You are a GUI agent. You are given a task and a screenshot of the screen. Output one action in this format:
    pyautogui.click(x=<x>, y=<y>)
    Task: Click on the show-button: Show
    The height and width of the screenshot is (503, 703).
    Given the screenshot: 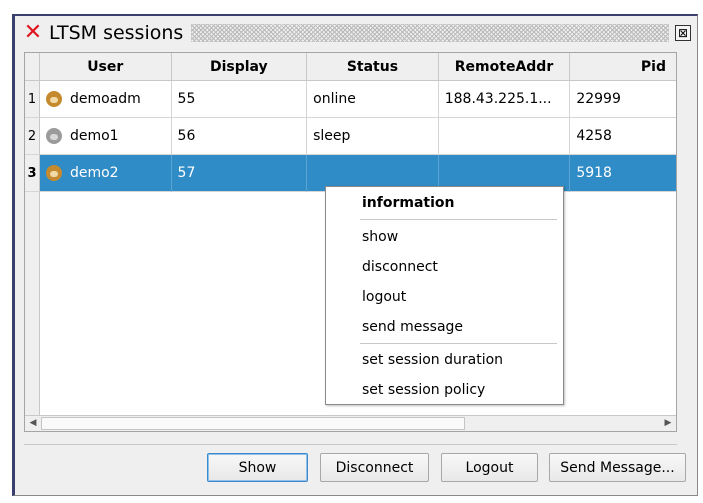 What is the action you would take?
    pyautogui.click(x=257, y=467)
    